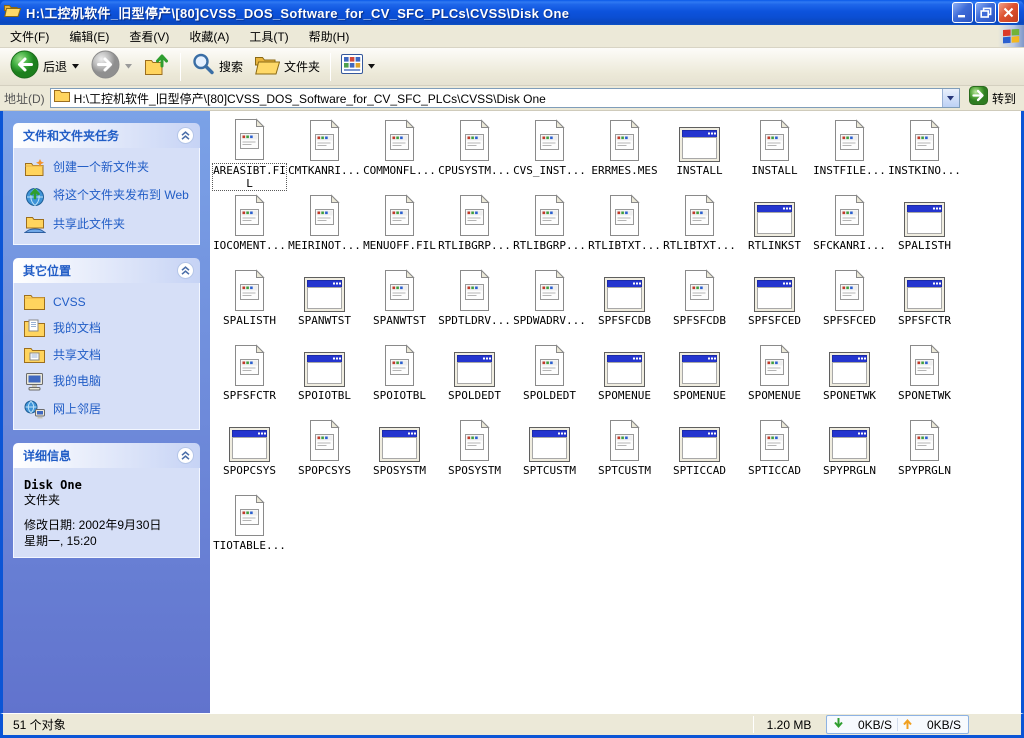 The height and width of the screenshot is (738, 1024). I want to click on menu-favorites: 收藏(A), so click(209, 36).